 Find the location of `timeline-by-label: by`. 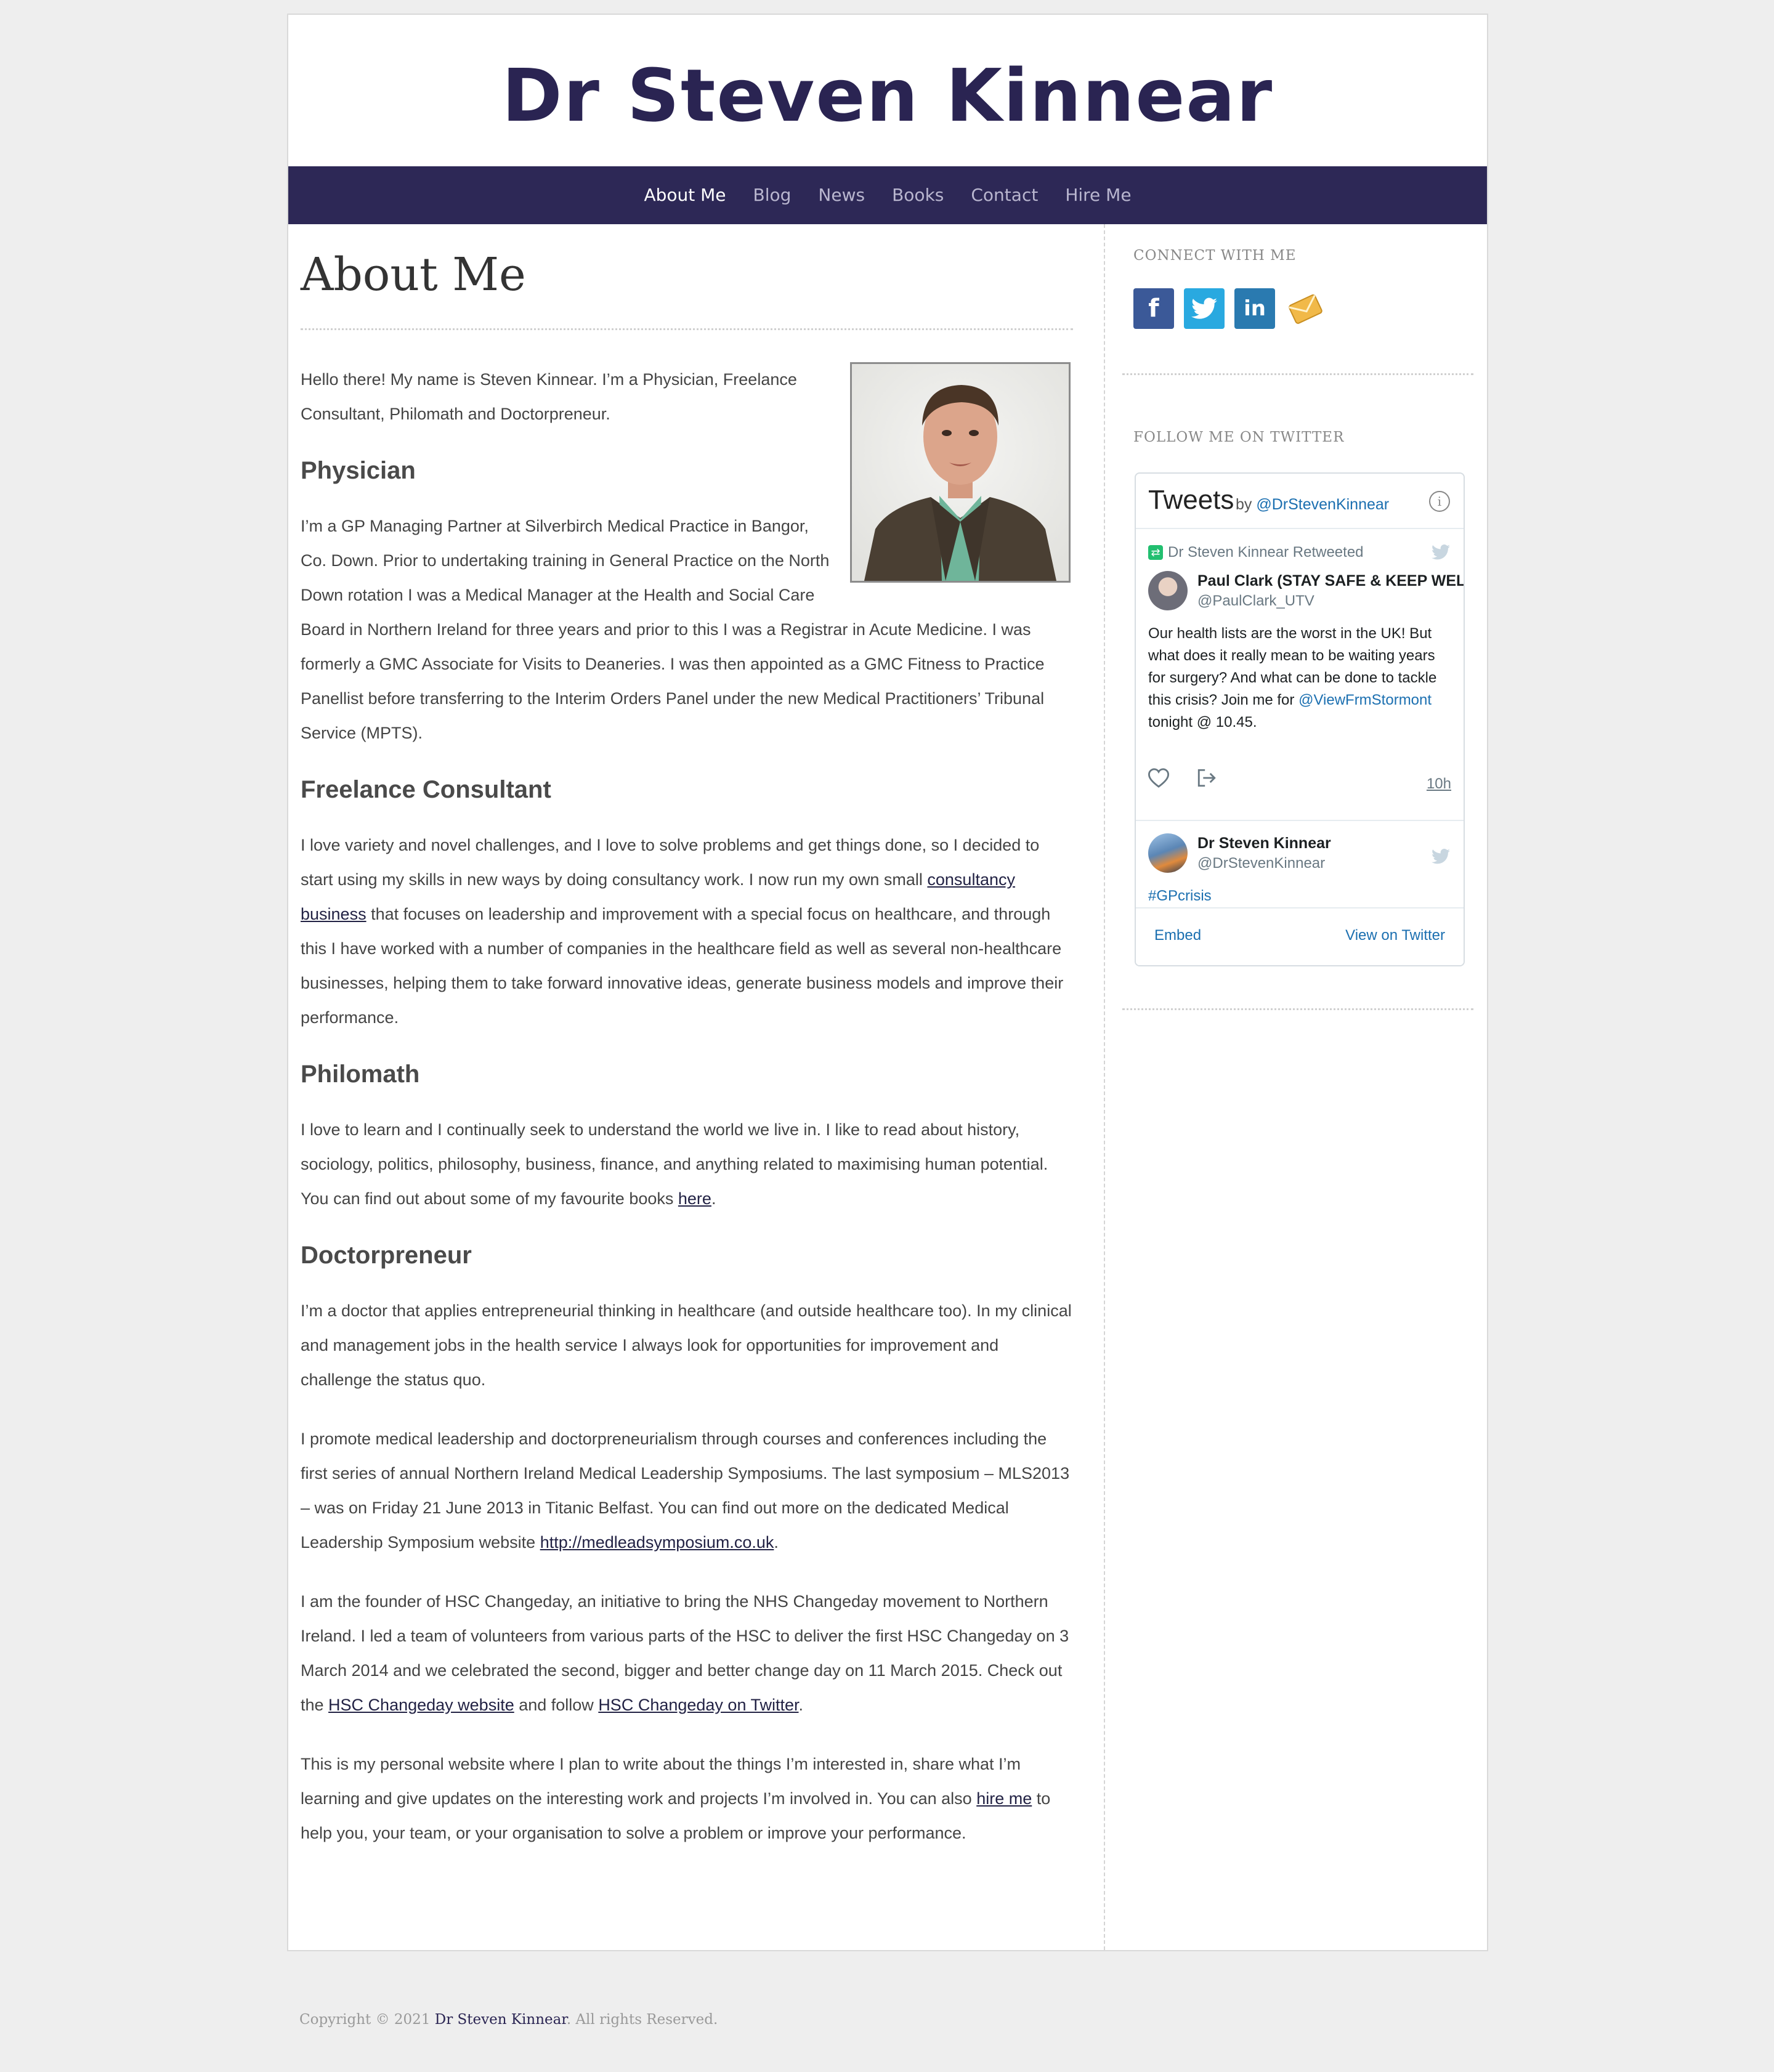

timeline-by-label: by is located at coordinates (1244, 504).